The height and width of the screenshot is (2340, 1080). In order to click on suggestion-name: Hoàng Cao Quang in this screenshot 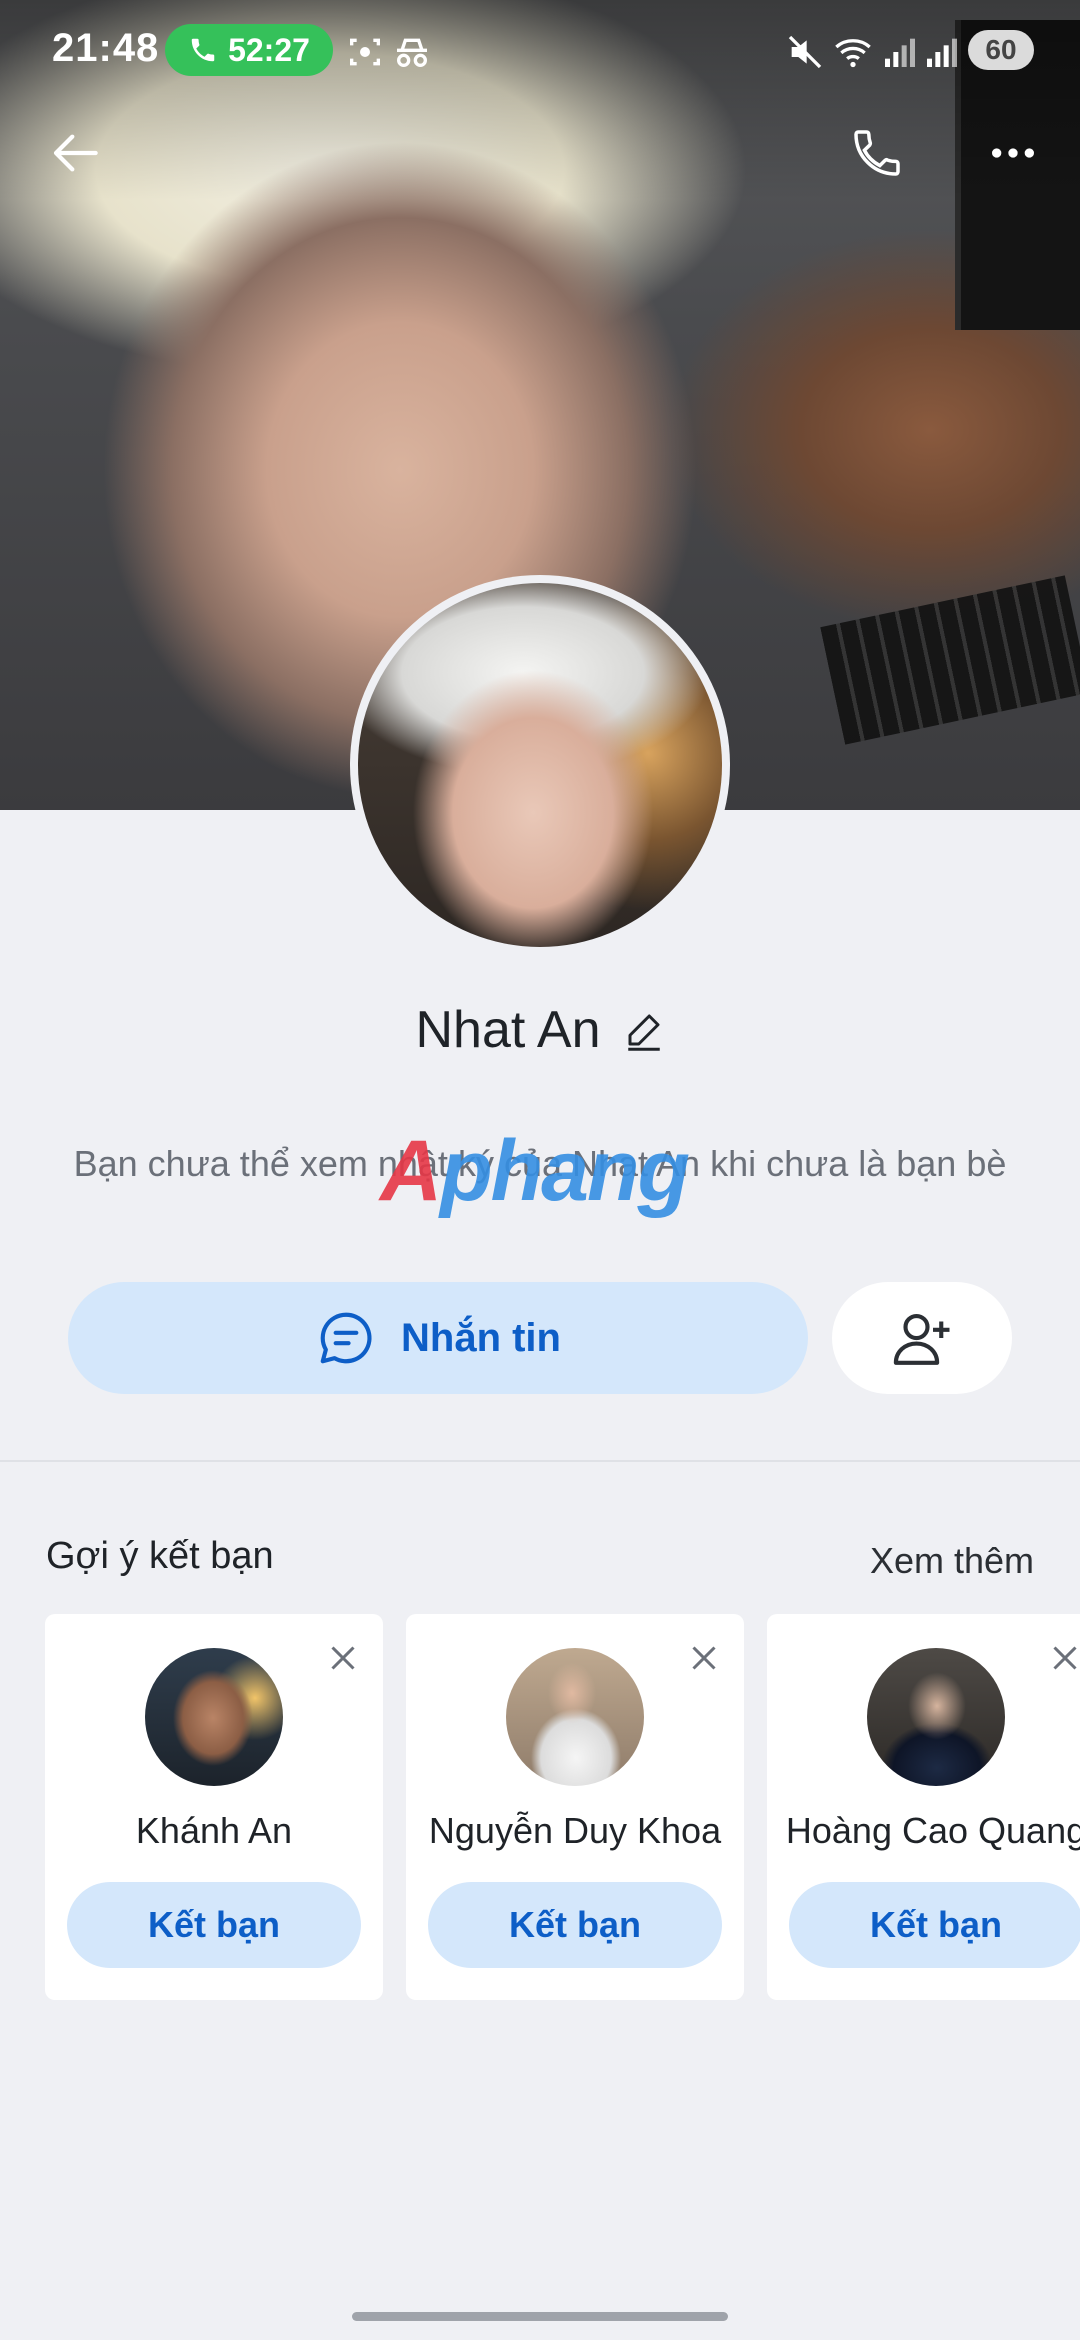, I will do `click(932, 1830)`.